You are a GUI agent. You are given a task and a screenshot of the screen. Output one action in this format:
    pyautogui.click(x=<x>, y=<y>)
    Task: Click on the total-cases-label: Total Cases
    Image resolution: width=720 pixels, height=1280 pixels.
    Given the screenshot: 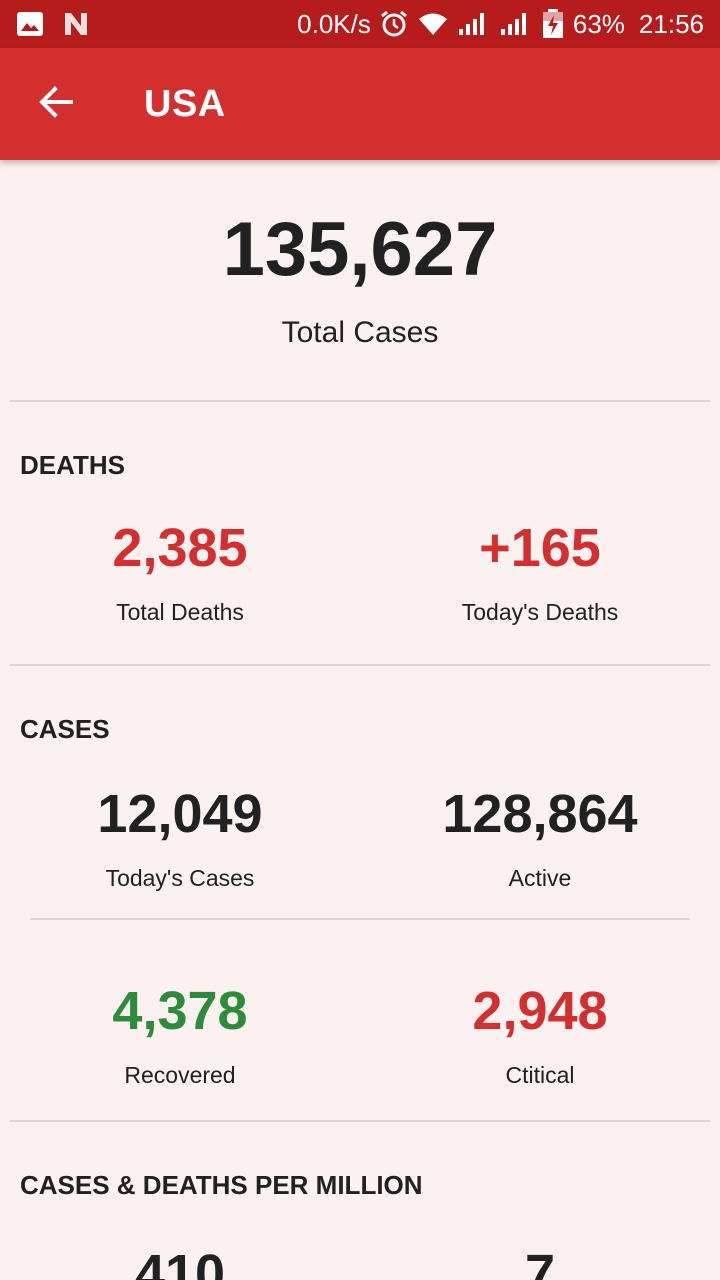 What is the action you would take?
    pyautogui.click(x=360, y=332)
    